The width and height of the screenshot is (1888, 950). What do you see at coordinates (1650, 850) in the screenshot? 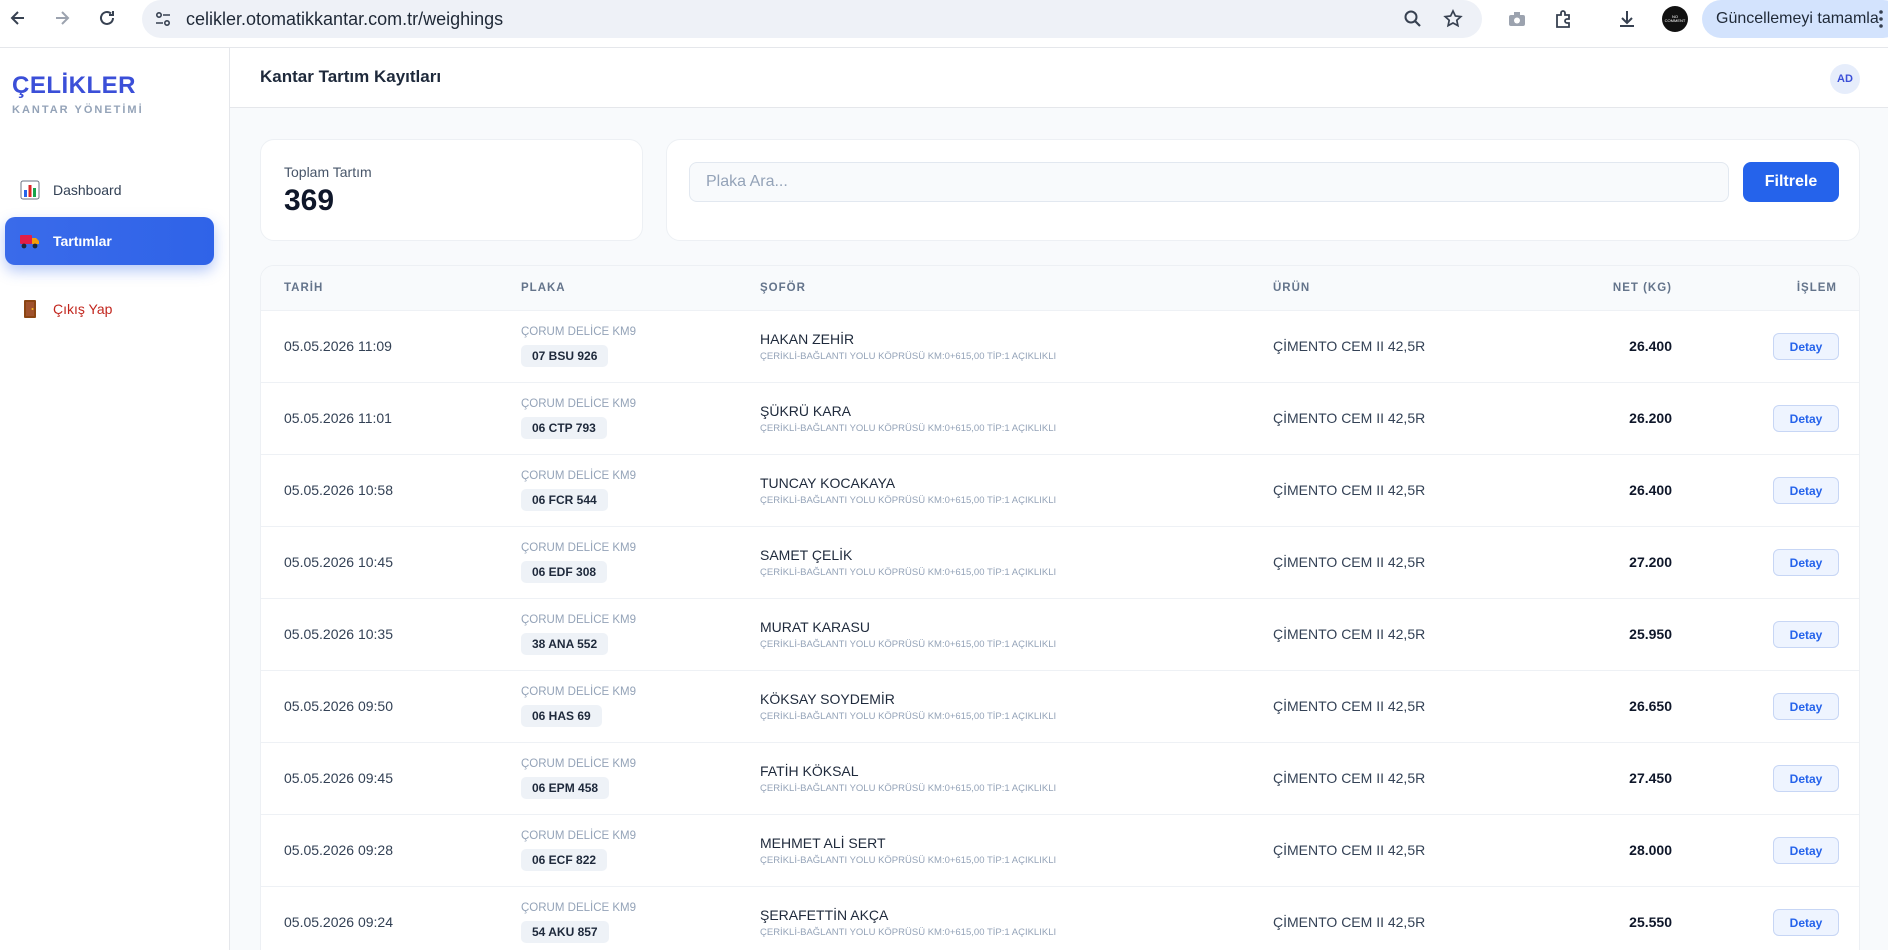
I see `row-net-weight: 28.000` at bounding box center [1650, 850].